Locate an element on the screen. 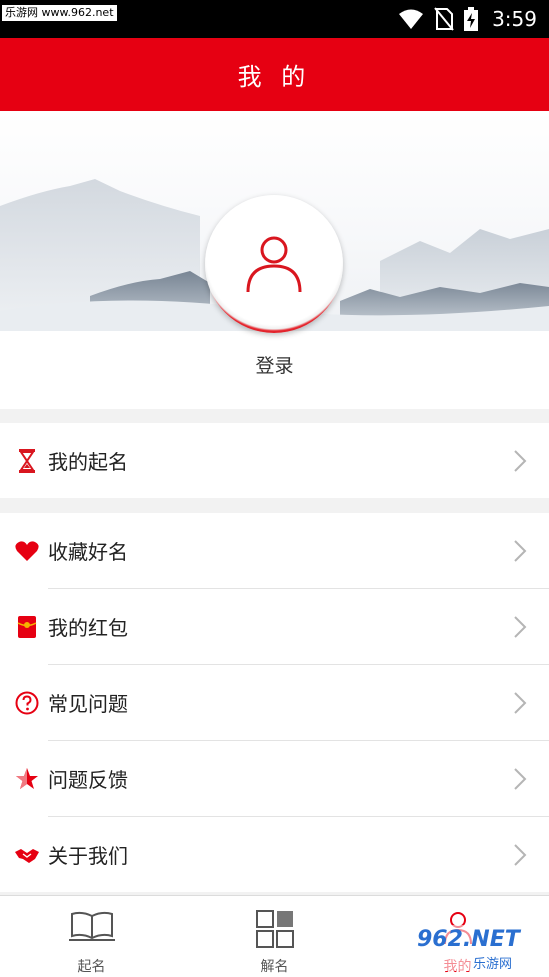  tab-label: 起名 is located at coordinates (91, 967).